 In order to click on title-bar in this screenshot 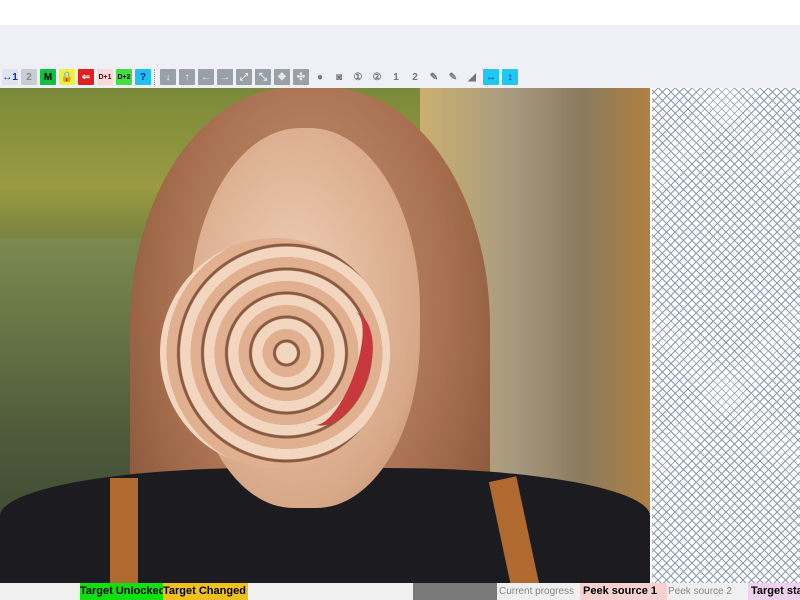, I will do `click(400, 12)`.